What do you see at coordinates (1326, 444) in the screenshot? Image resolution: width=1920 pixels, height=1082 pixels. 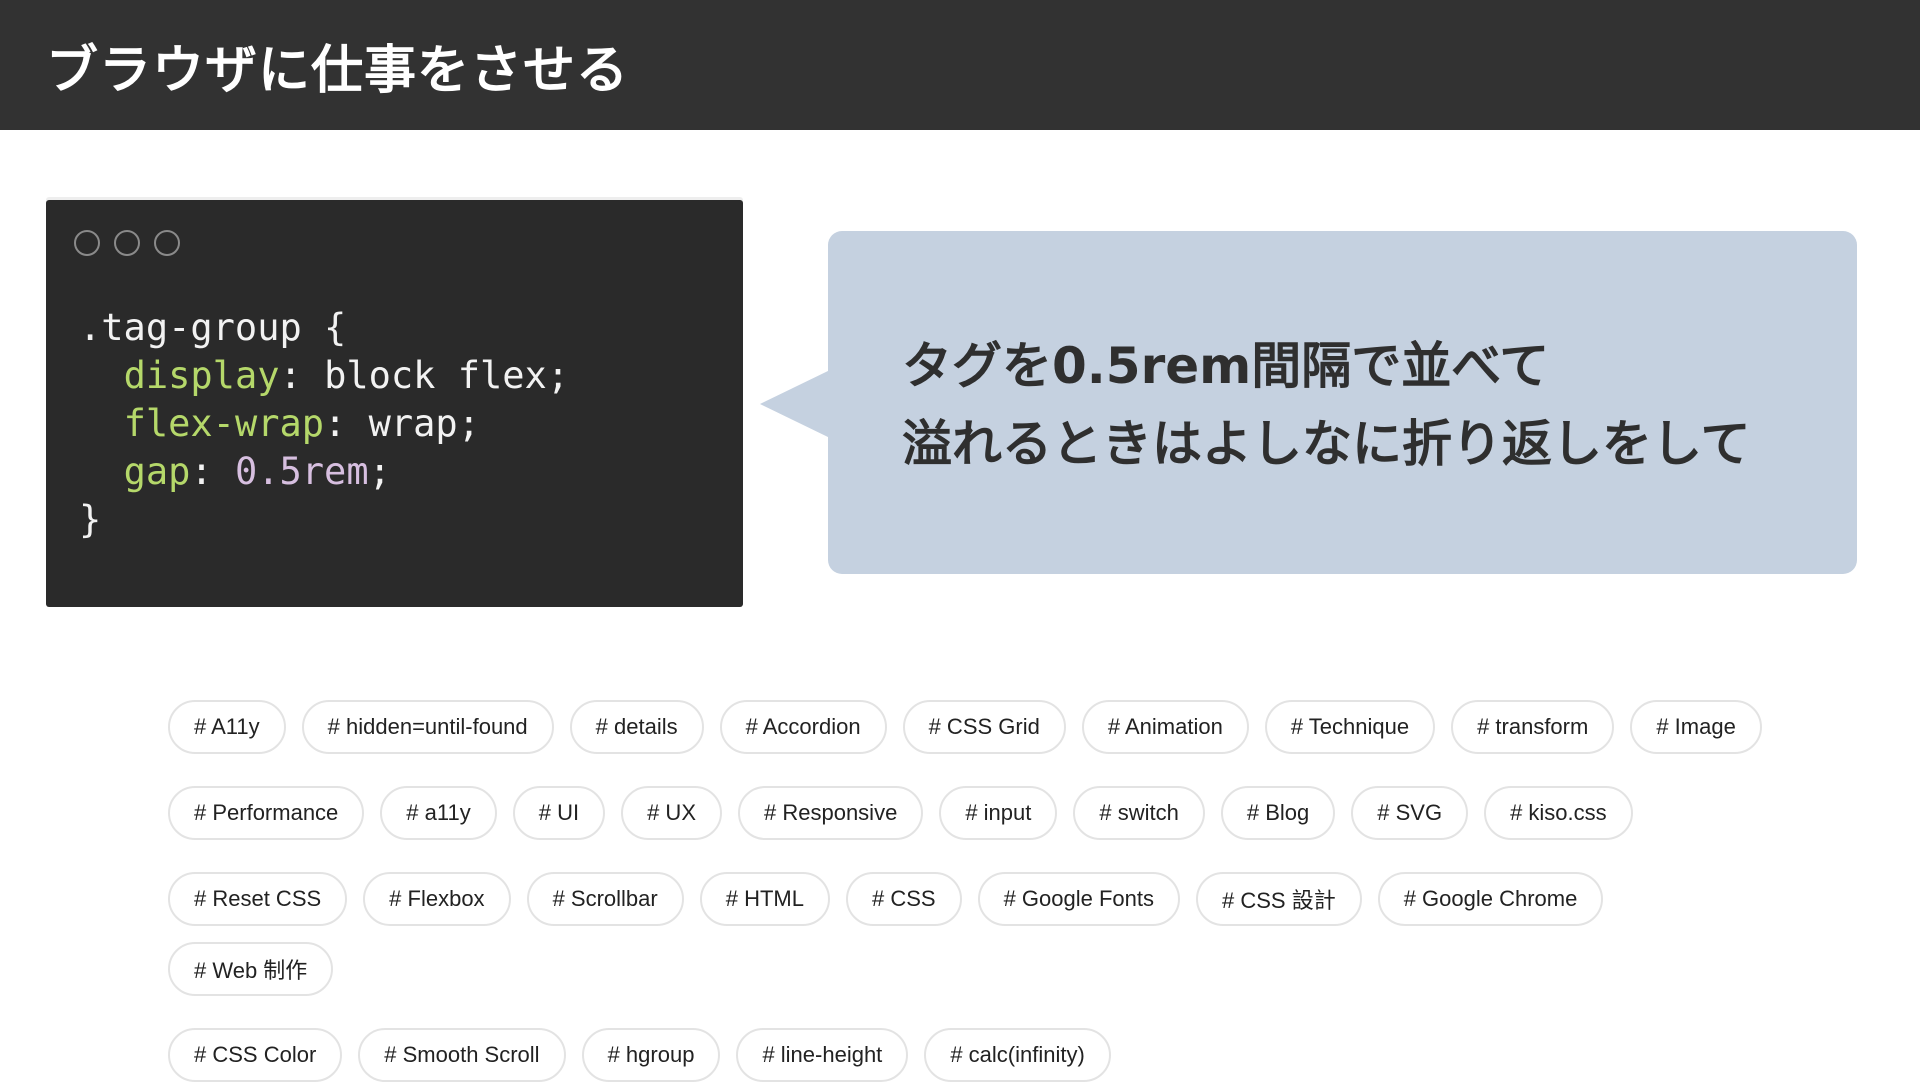 I see `bubble-line-2: 溢れるときはよしなに折り返しをして` at bounding box center [1326, 444].